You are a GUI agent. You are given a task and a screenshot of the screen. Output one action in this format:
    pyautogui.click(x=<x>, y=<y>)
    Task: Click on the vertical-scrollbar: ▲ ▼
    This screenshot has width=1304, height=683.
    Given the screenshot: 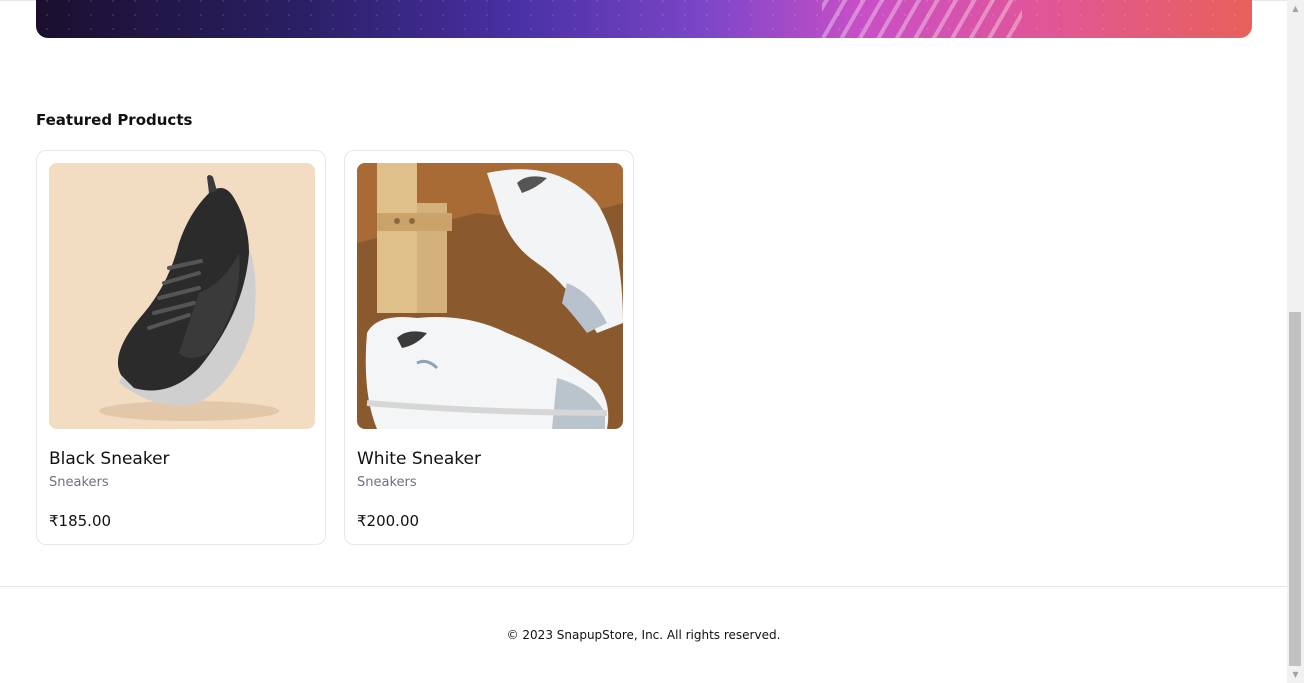 What is the action you would take?
    pyautogui.click(x=1295, y=341)
    